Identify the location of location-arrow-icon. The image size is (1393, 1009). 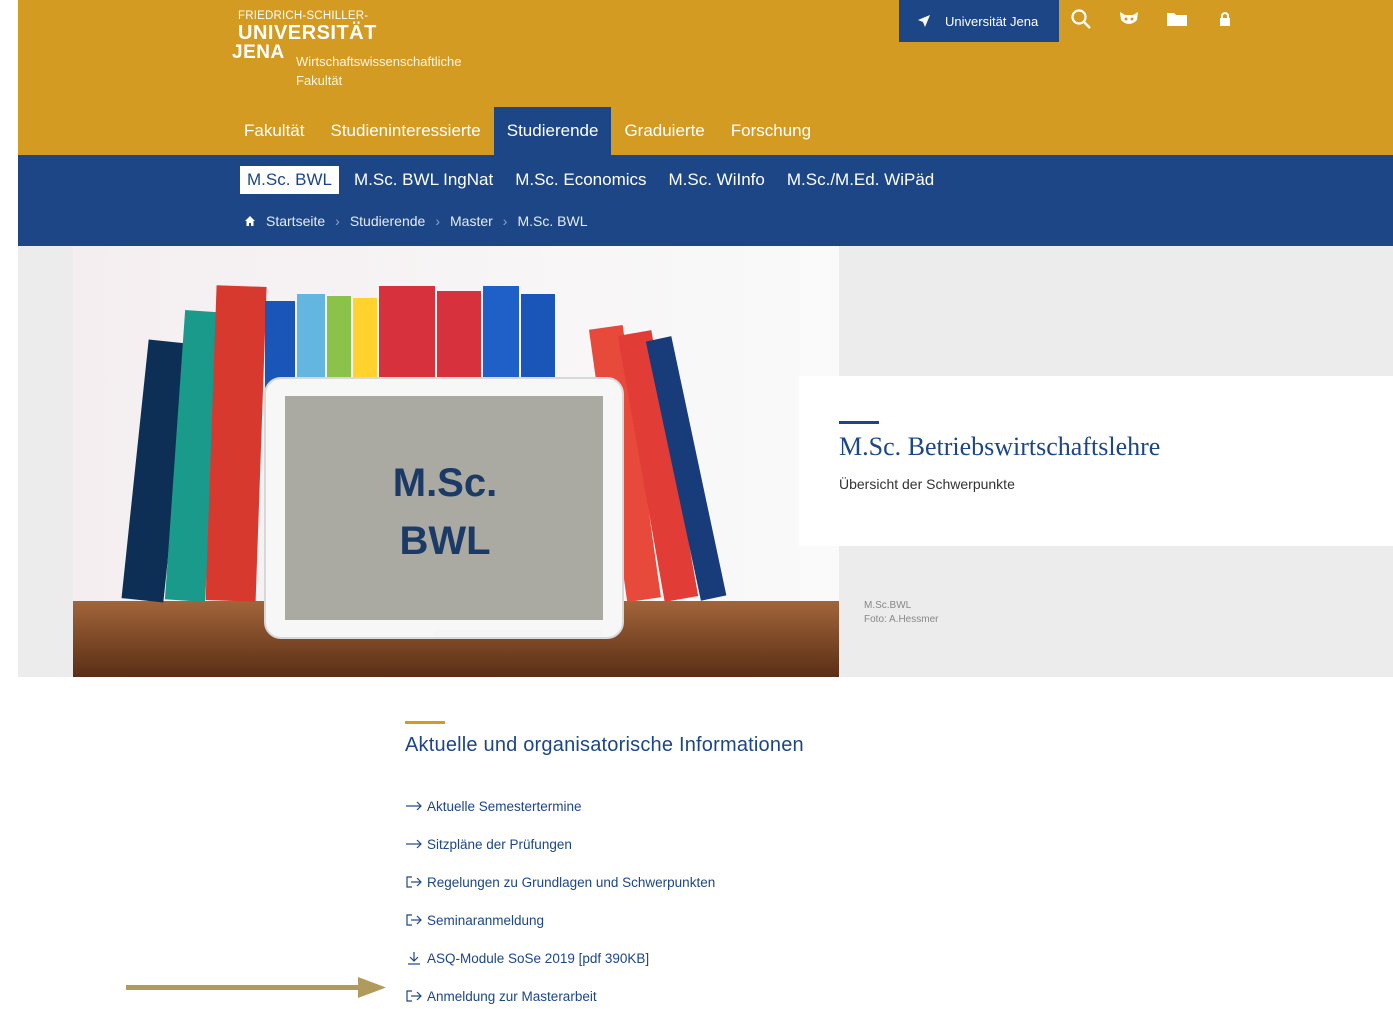
(924, 21).